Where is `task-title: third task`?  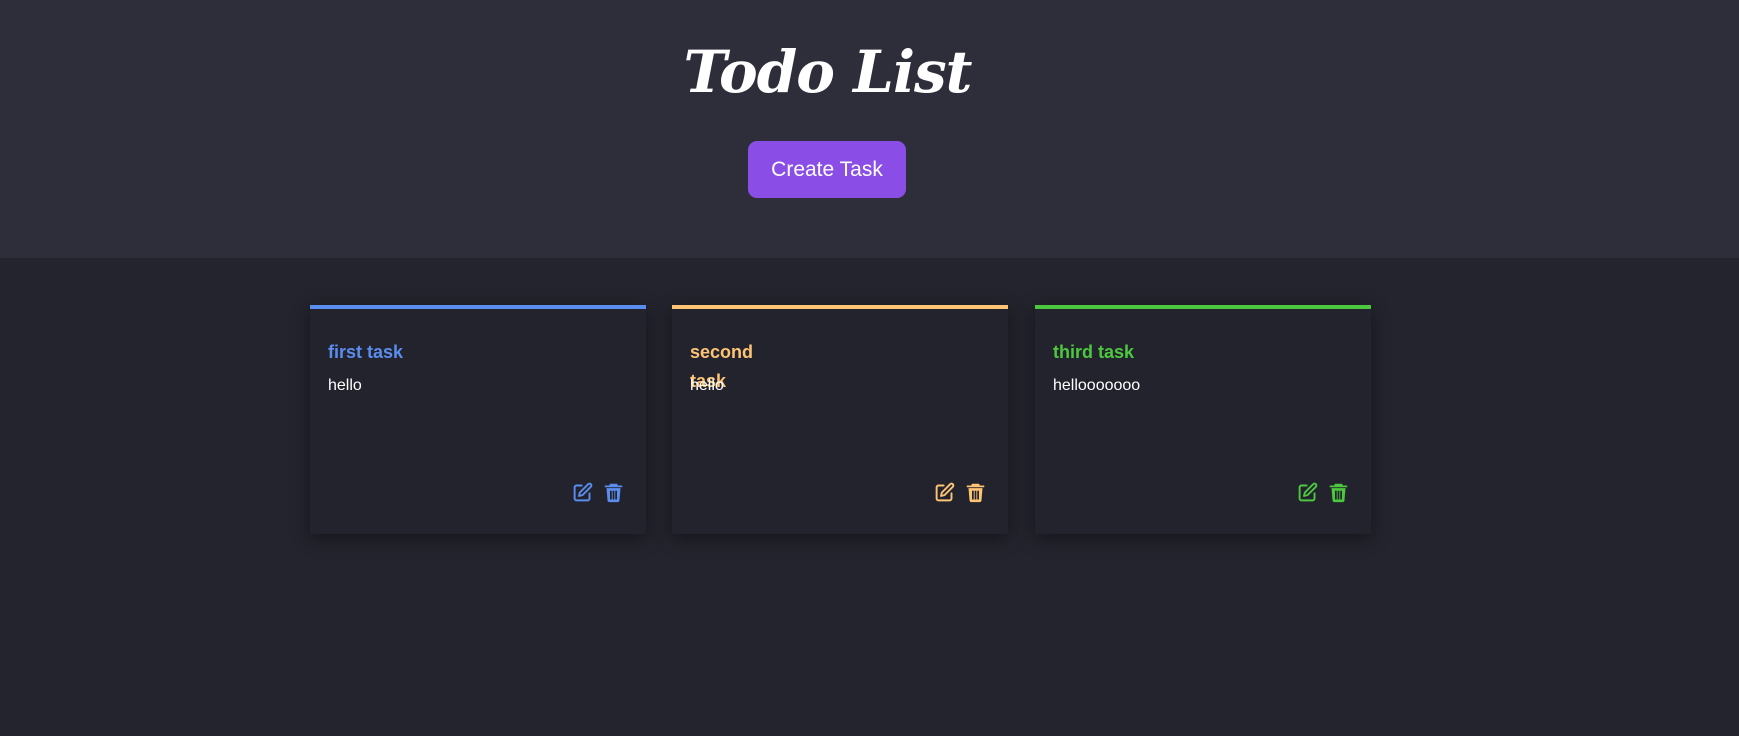
task-title: third task is located at coordinates (1094, 352).